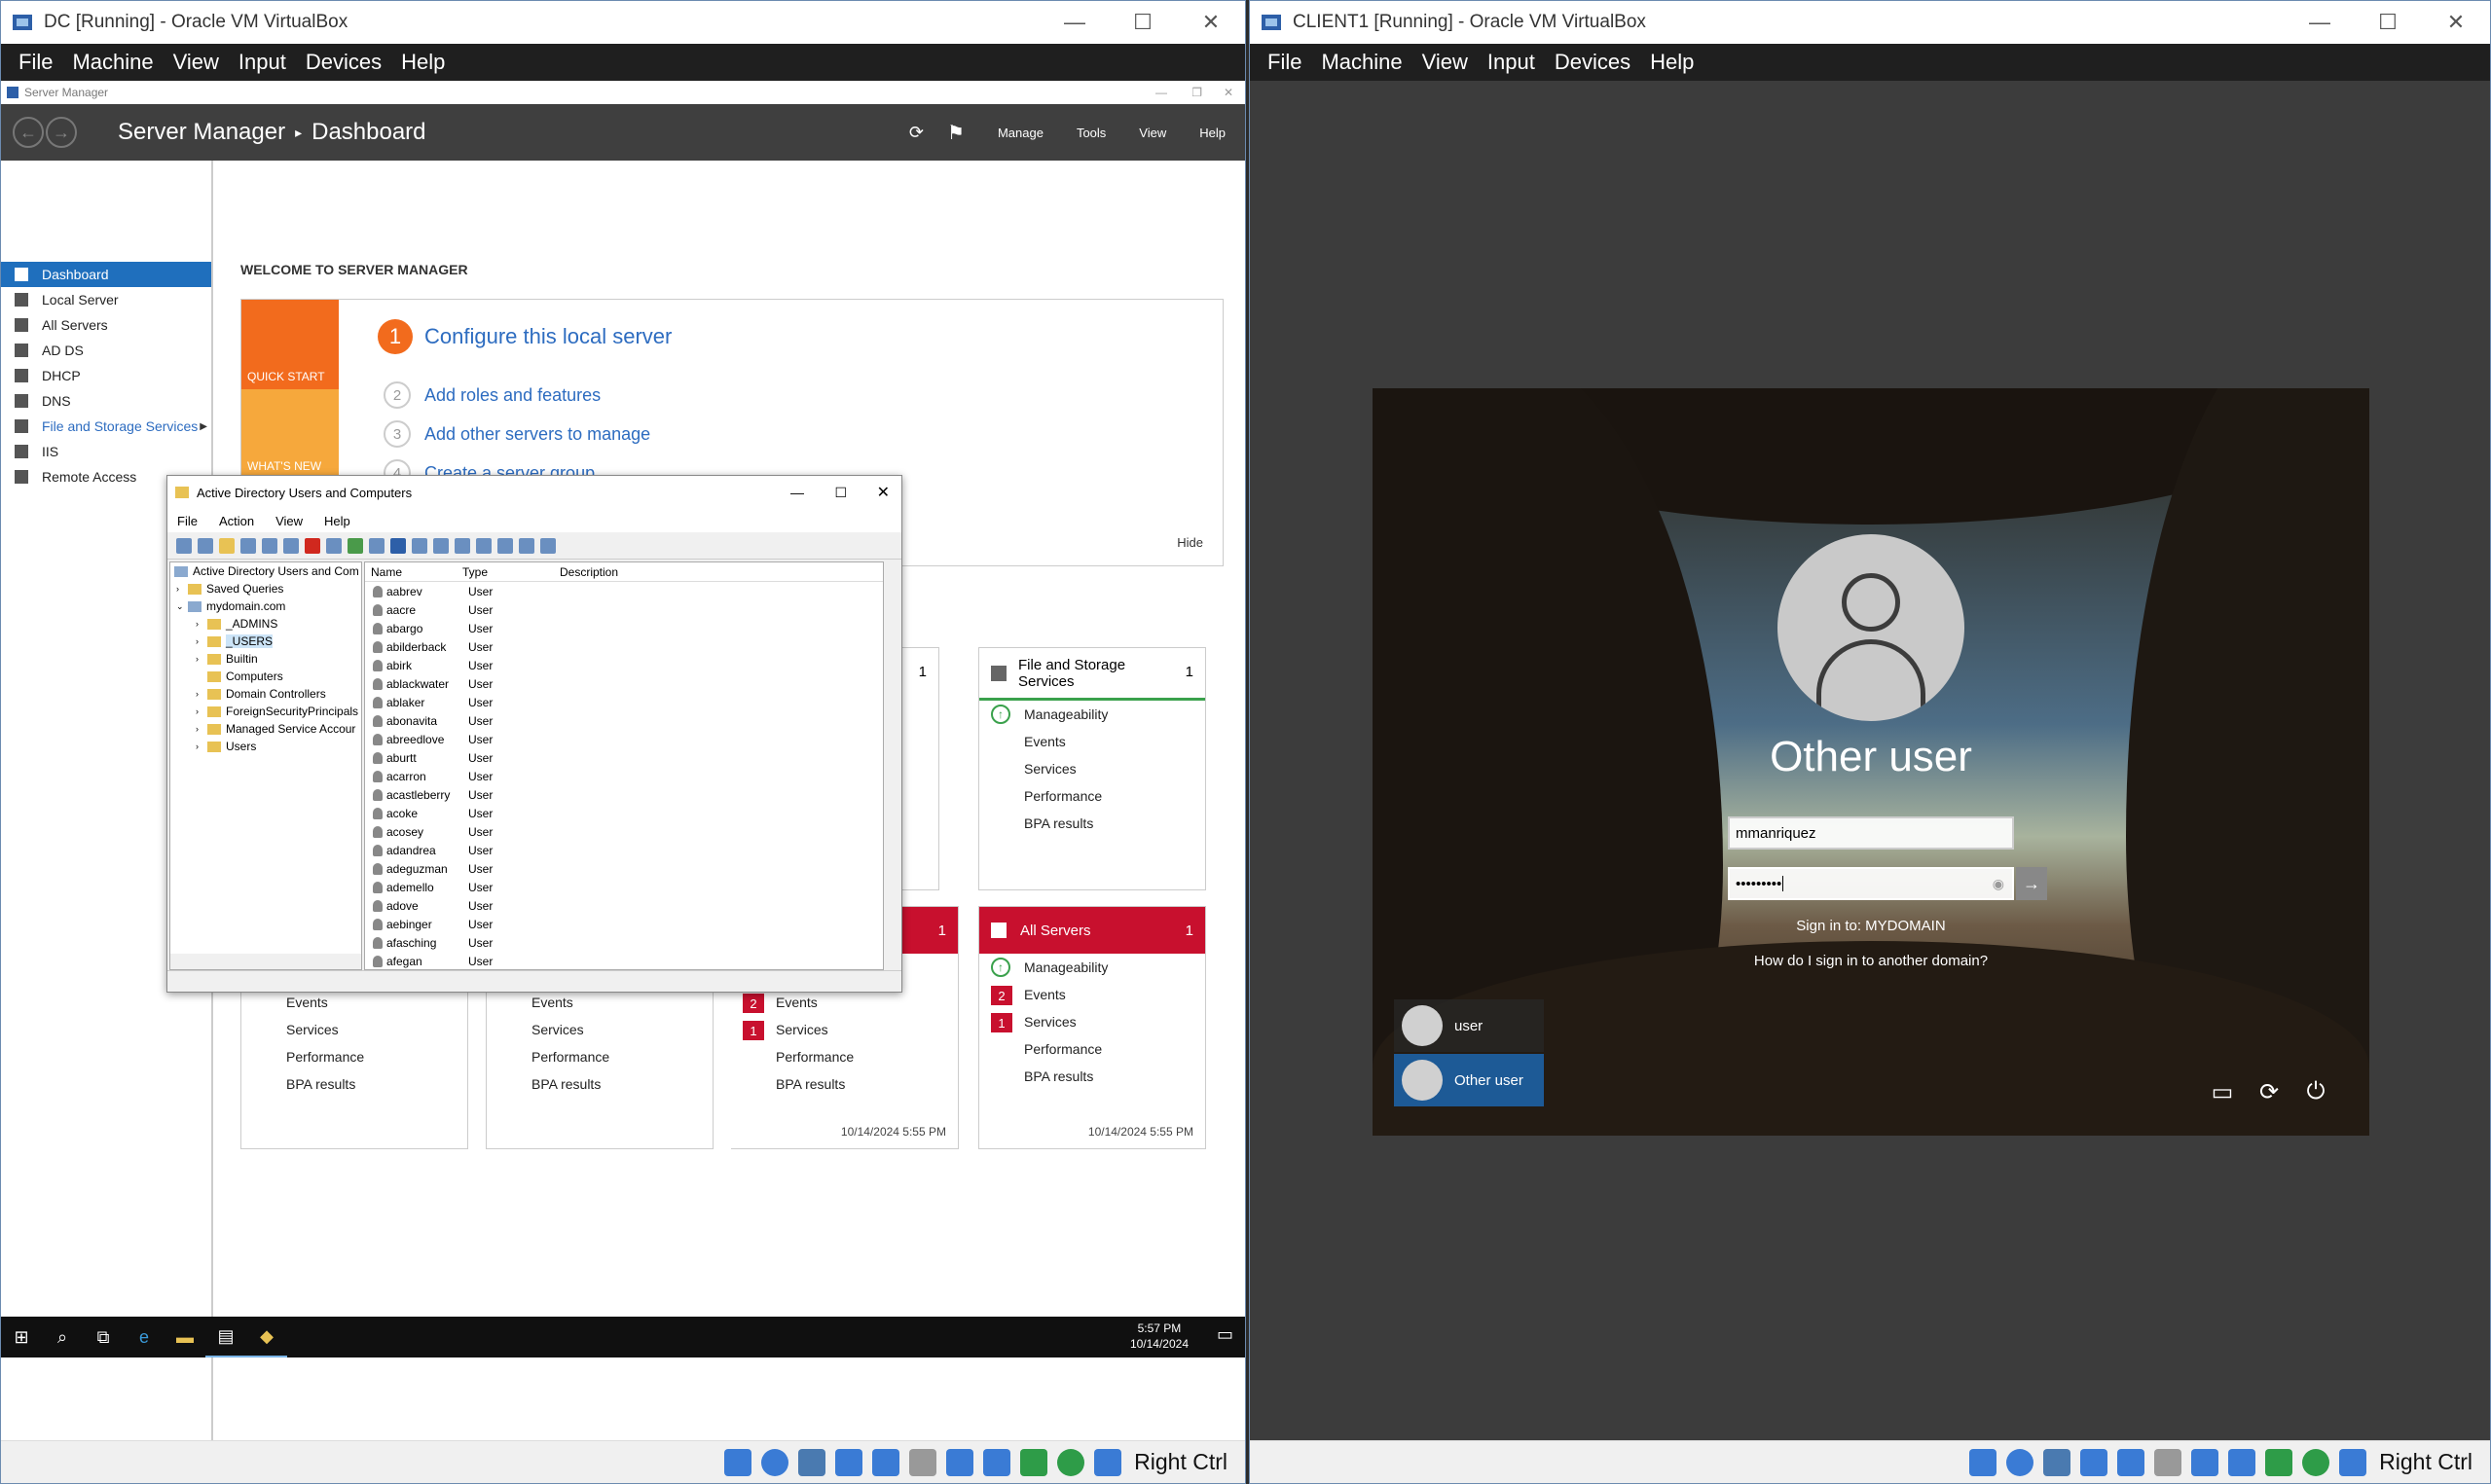  What do you see at coordinates (2316, 1462) in the screenshot?
I see `mouse-integration-icon` at bounding box center [2316, 1462].